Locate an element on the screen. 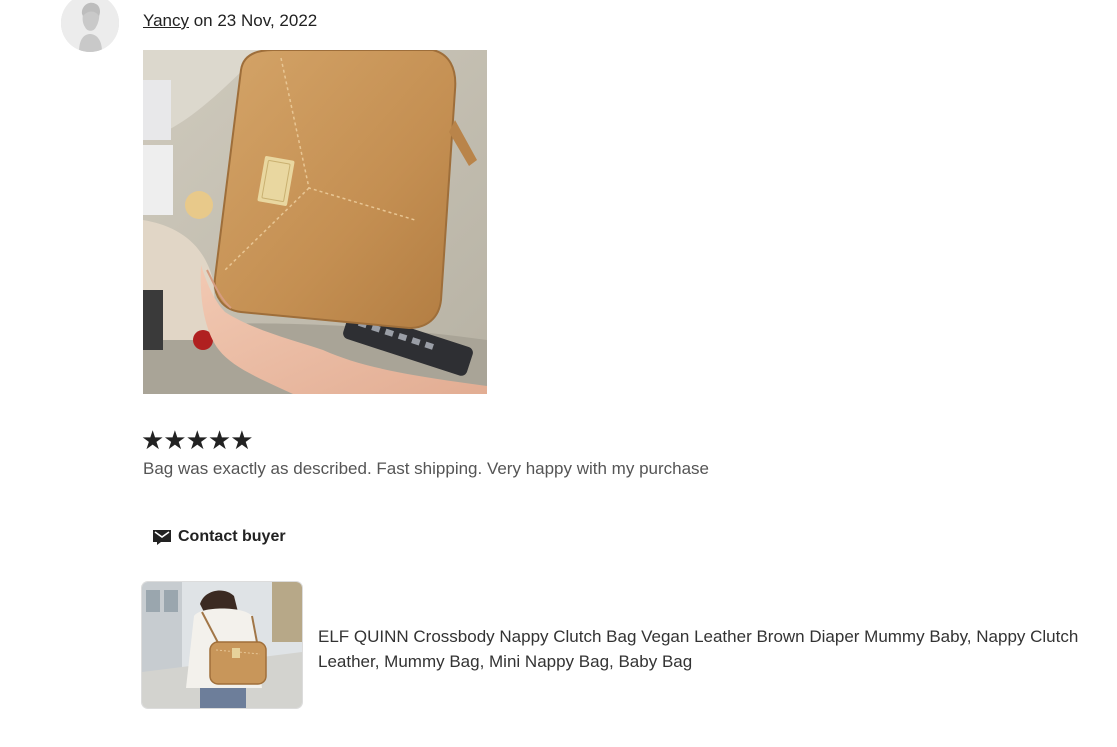  review-date: on 23 Nov, 2022 is located at coordinates (253, 20).